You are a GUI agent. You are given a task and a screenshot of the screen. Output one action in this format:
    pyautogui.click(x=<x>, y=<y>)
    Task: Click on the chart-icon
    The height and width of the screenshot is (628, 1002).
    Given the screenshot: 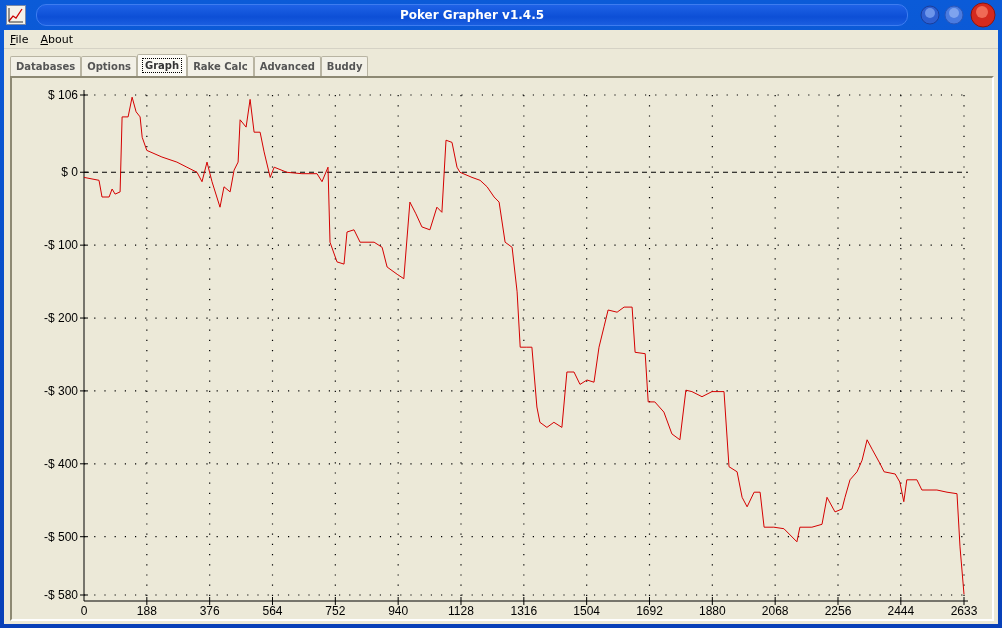 What is the action you would take?
    pyautogui.click(x=16, y=15)
    